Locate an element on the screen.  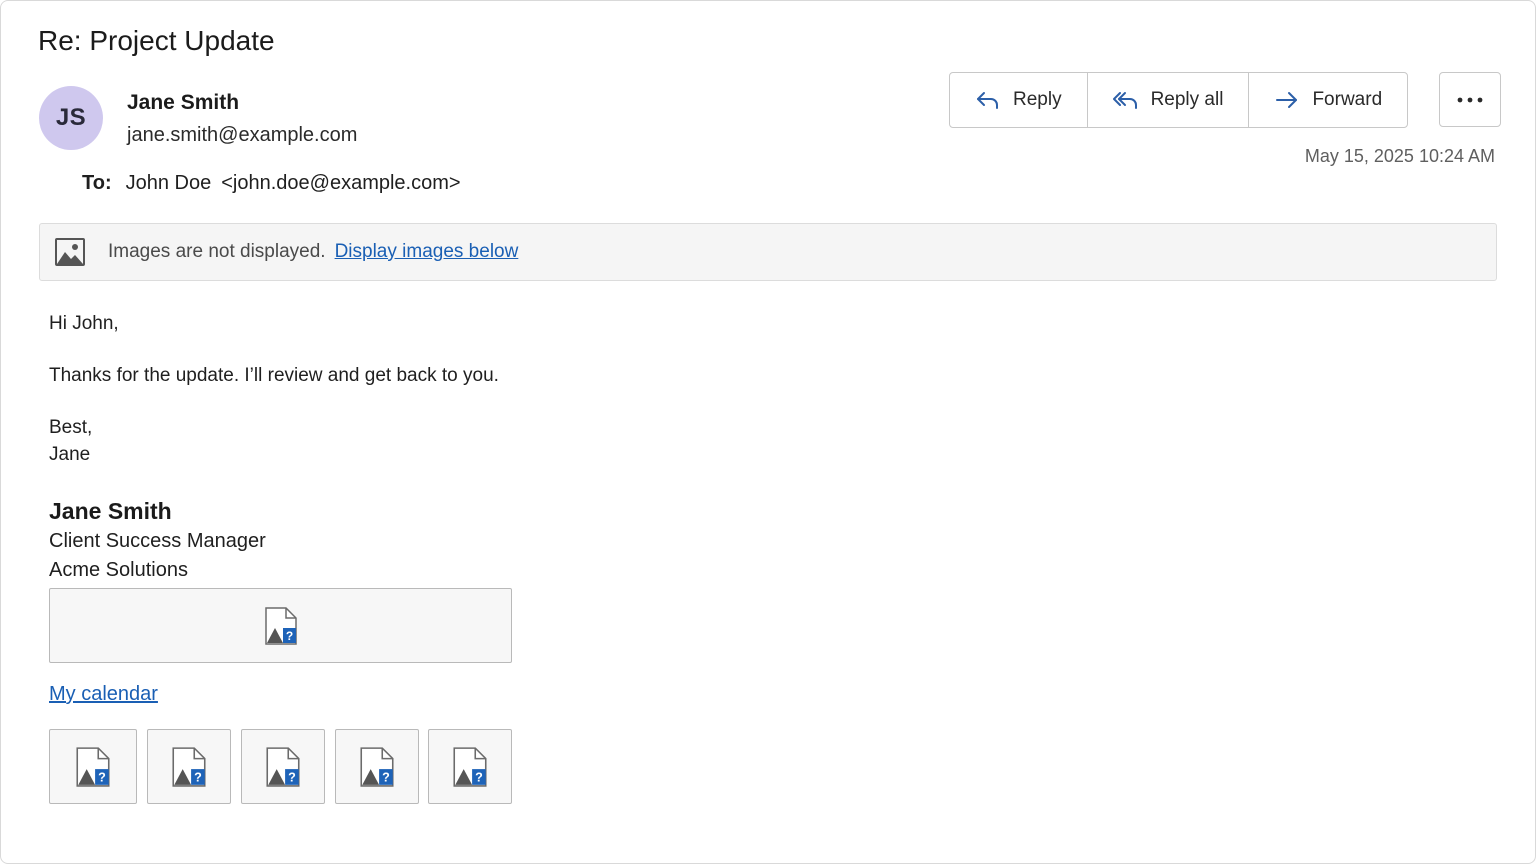
recipient-name: John Doe is located at coordinates (169, 183).